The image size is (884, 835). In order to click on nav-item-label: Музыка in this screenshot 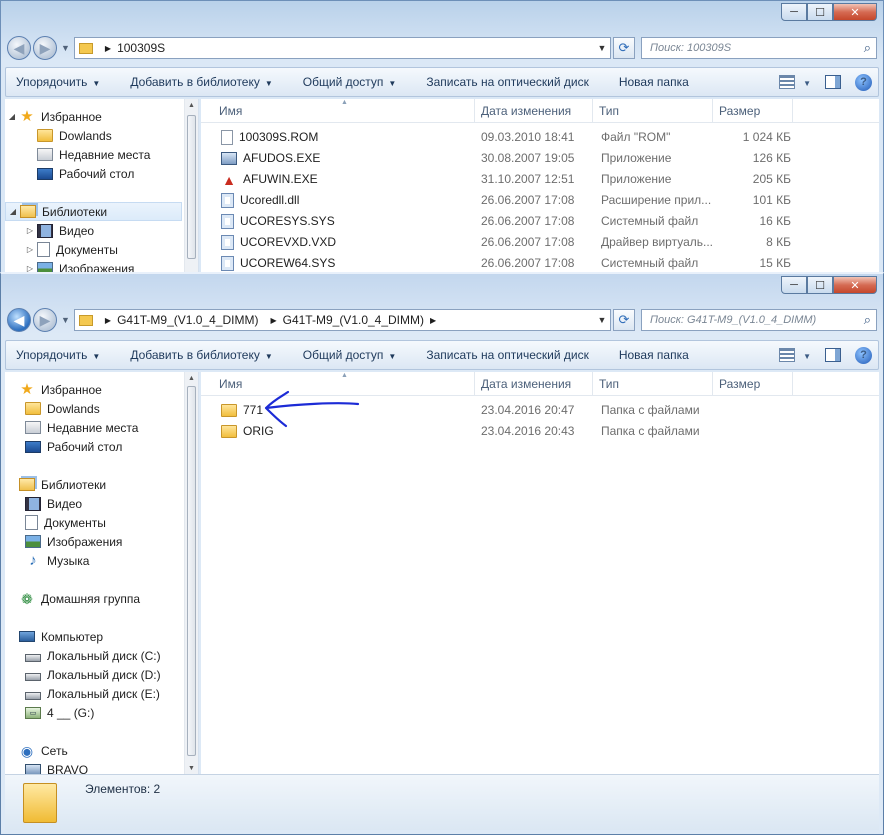, I will do `click(68, 560)`.